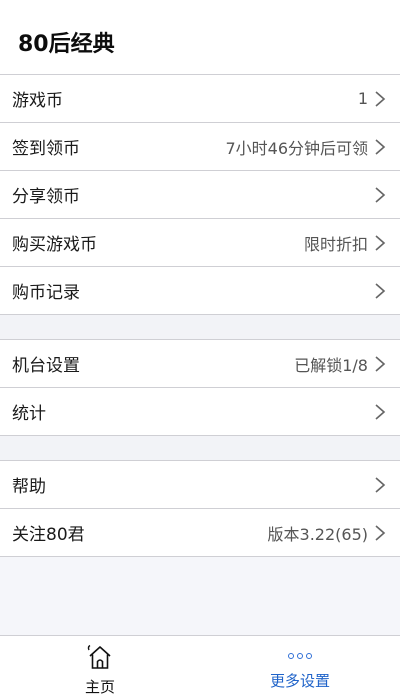 This screenshot has height=700, width=400. What do you see at coordinates (200, 37) in the screenshot?
I see `header: 80后经典` at bounding box center [200, 37].